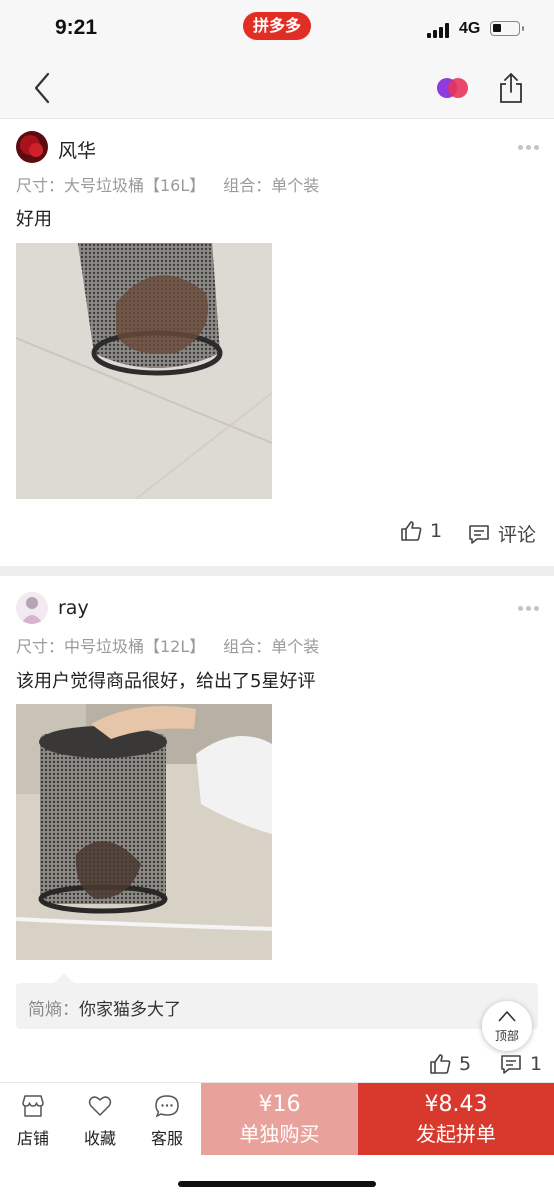  I want to click on back-to-top-label: 顶部, so click(506, 1036).